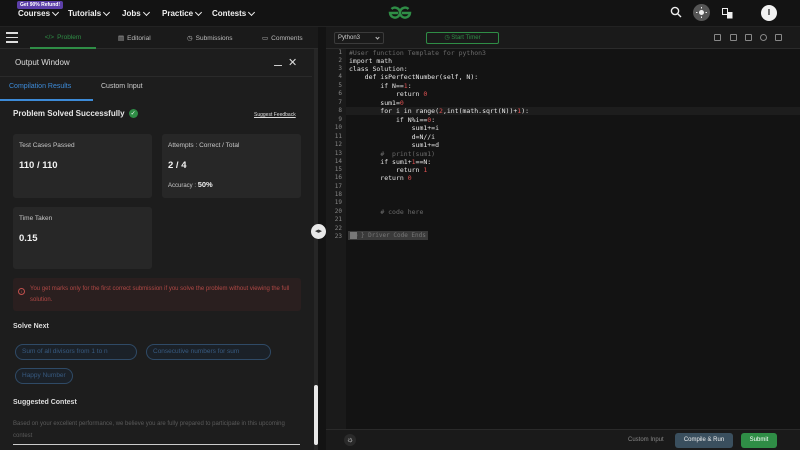 This screenshot has width=800, height=450. What do you see at coordinates (282, 38) in the screenshot?
I see `tab-comments: ▭ Comments` at bounding box center [282, 38].